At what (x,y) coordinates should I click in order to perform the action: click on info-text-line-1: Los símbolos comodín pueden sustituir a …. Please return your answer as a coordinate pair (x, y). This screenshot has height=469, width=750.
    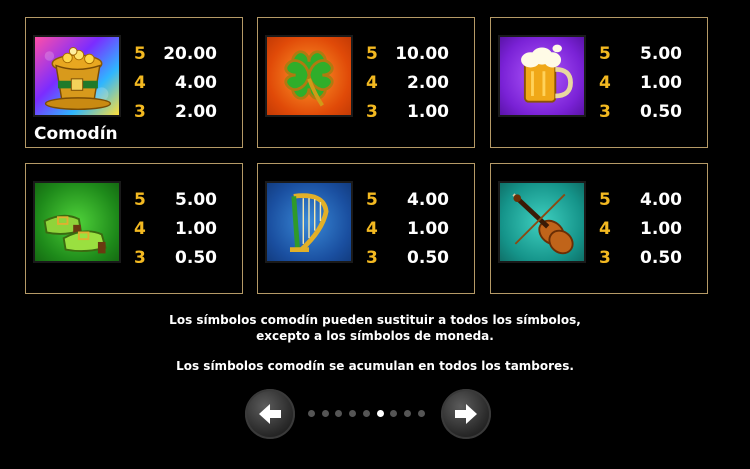
    Looking at the image, I should click on (375, 320).